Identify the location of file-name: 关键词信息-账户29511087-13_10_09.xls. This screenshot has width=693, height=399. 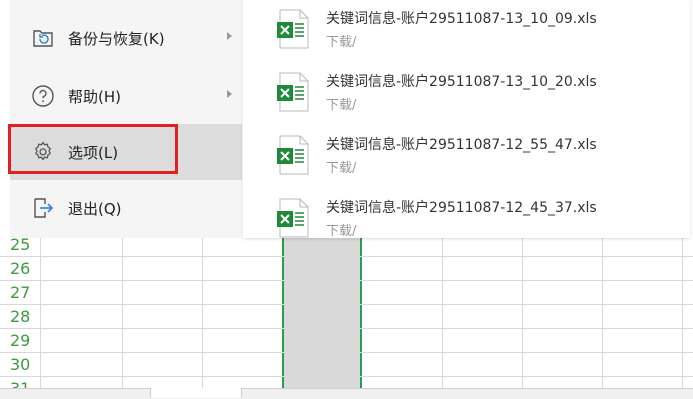
(461, 19).